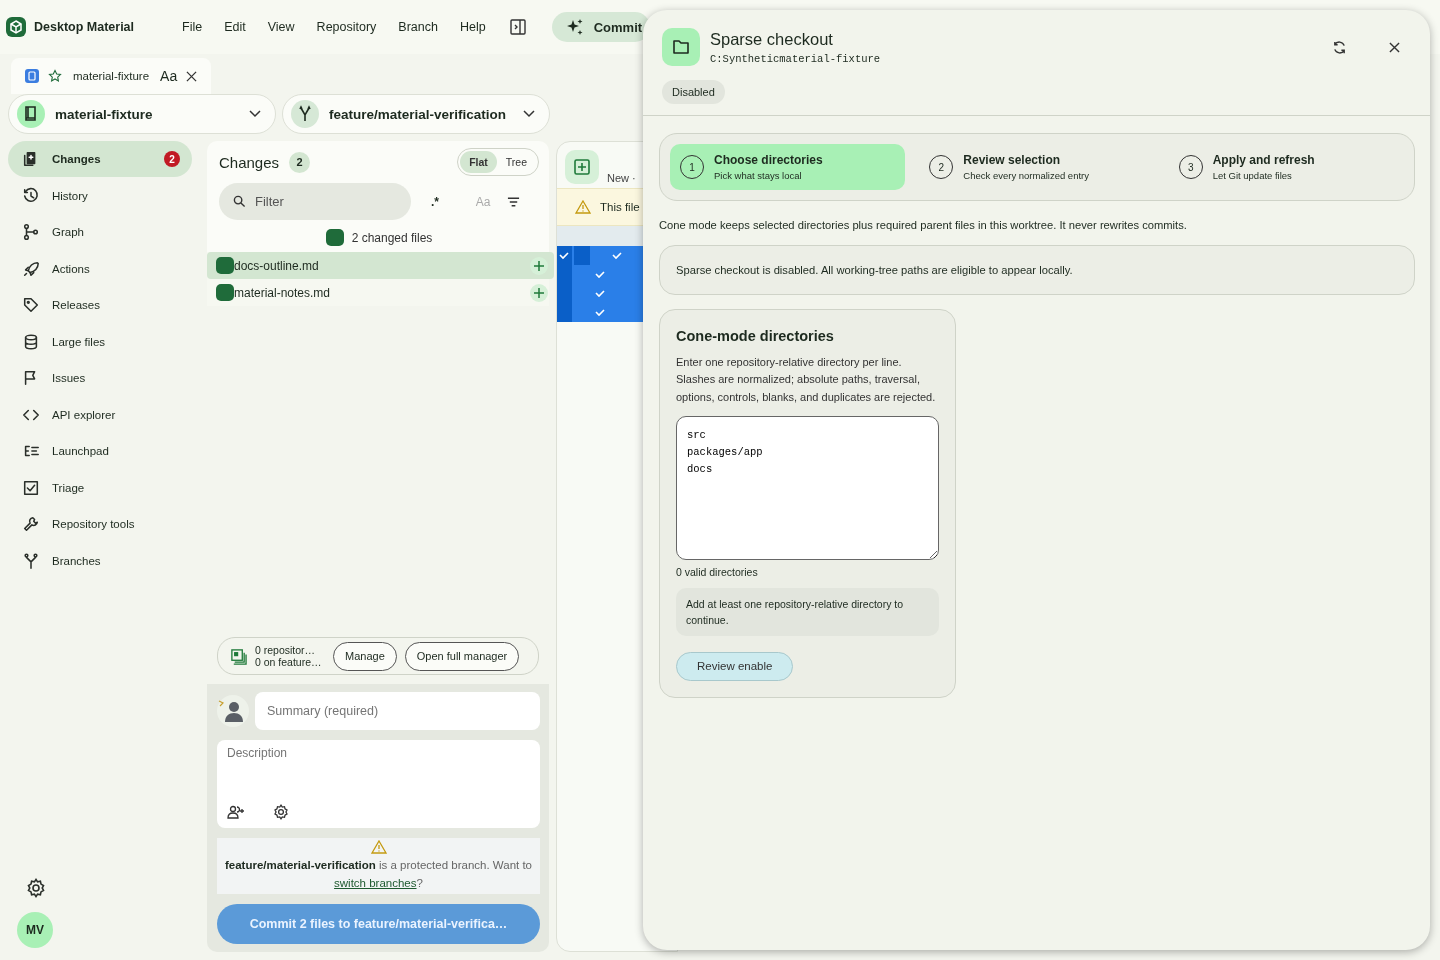 The width and height of the screenshot is (1440, 960). What do you see at coordinates (582, 167) in the screenshot?
I see `added-file-icon` at bounding box center [582, 167].